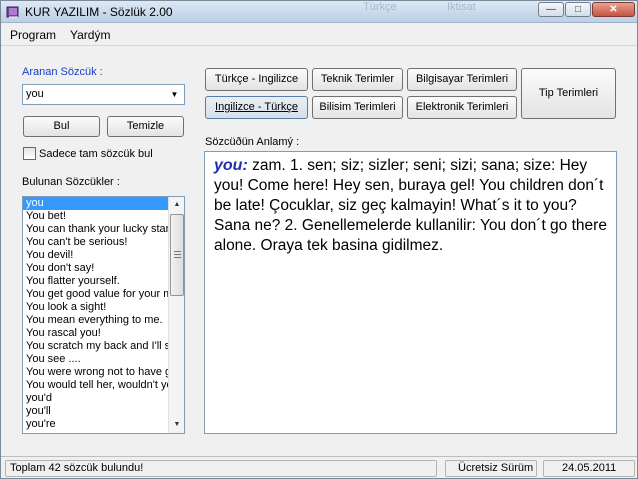  What do you see at coordinates (176, 205) in the screenshot?
I see `arrow-up-icon: ▲` at bounding box center [176, 205].